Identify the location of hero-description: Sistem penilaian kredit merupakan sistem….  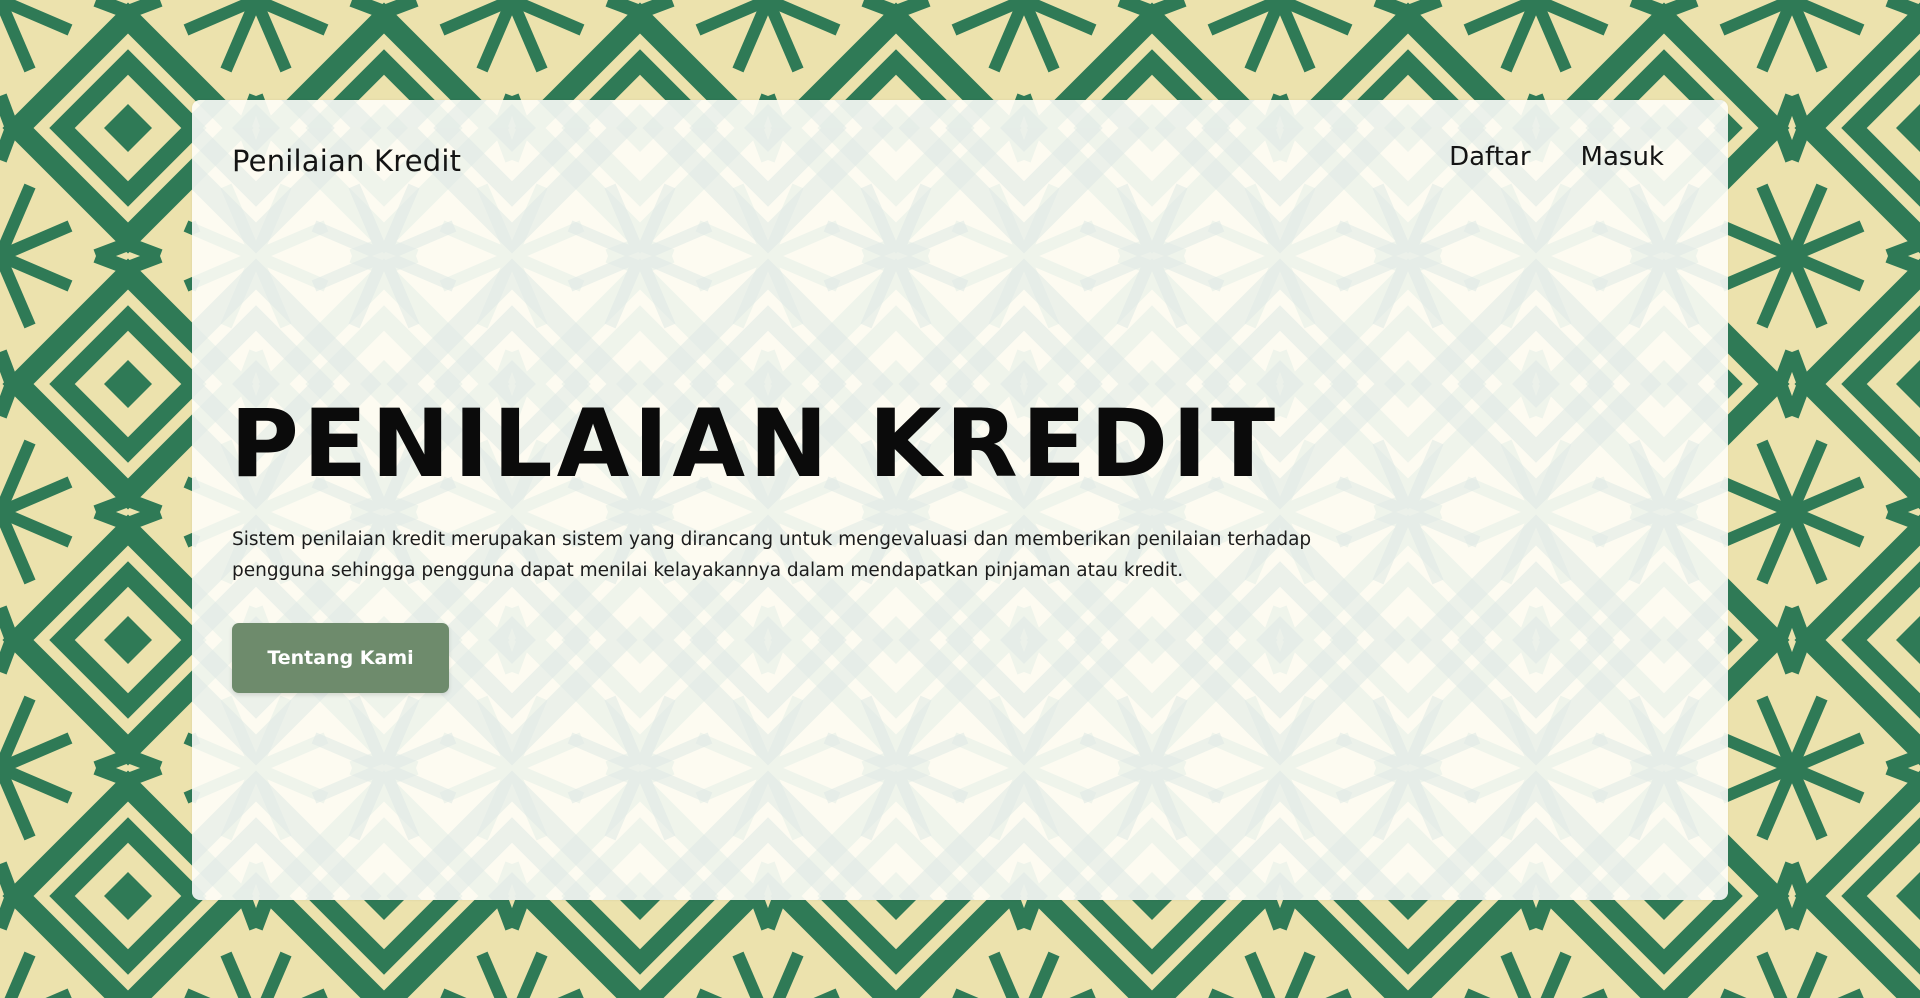
(772, 555).